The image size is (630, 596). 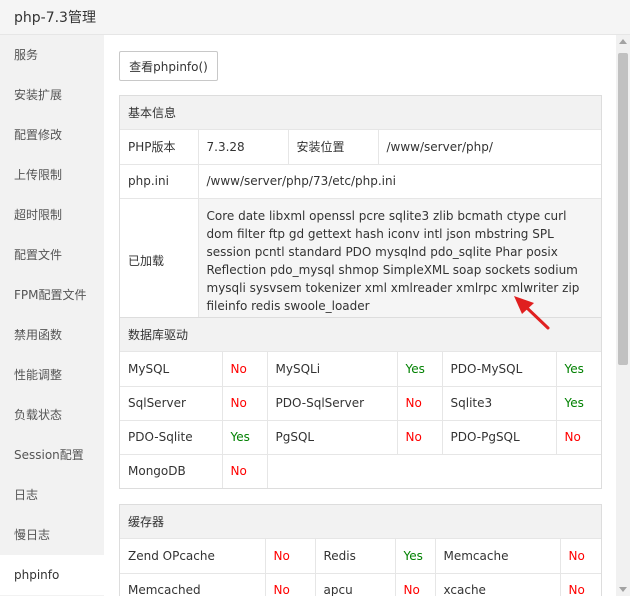 What do you see at coordinates (171, 437) in the screenshot?
I see `driver-name: PDO-Sqlite` at bounding box center [171, 437].